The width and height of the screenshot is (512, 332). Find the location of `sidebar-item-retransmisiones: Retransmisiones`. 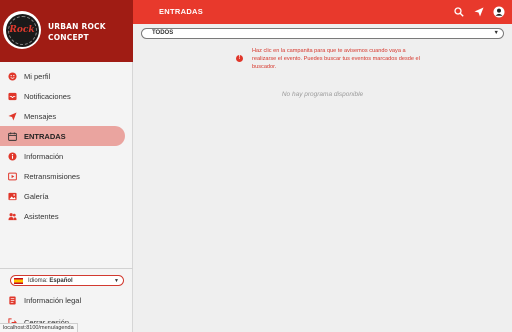

sidebar-item-retransmisiones: Retransmisiones is located at coordinates (66, 176).